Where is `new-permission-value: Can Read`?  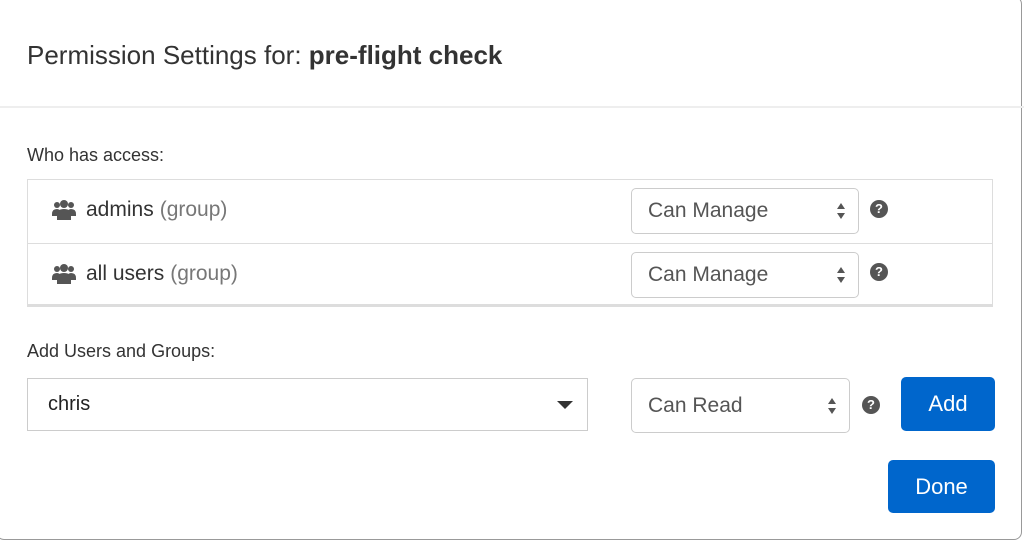
new-permission-value: Can Read is located at coordinates (695, 405).